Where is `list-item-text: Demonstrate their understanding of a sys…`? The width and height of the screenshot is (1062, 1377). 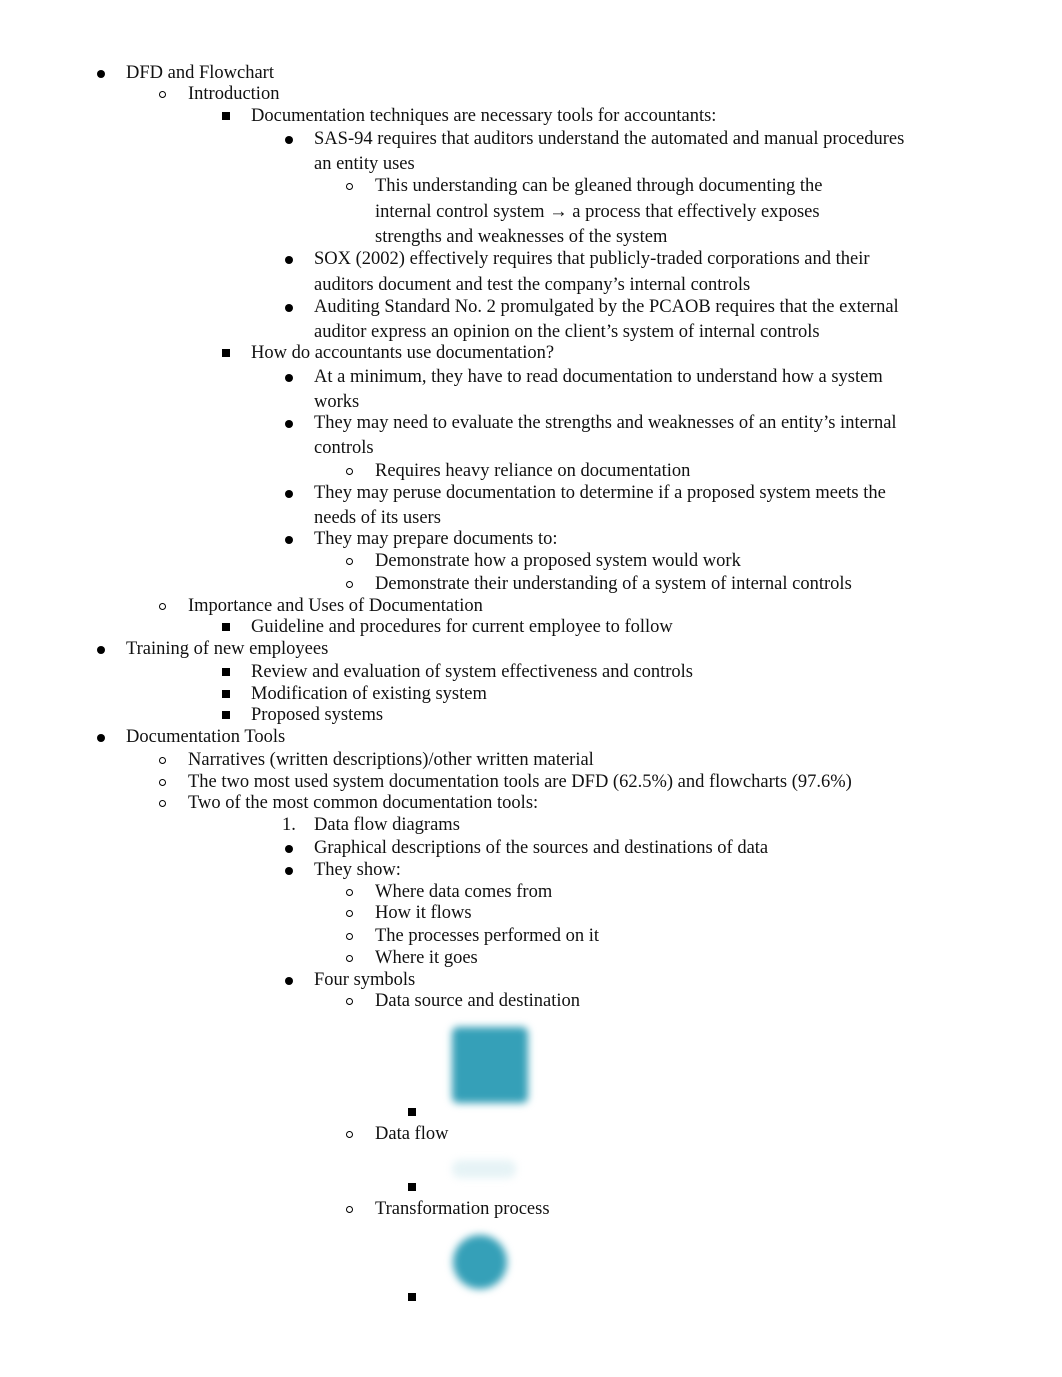 list-item-text: Demonstrate their understanding of a sys… is located at coordinates (613, 584).